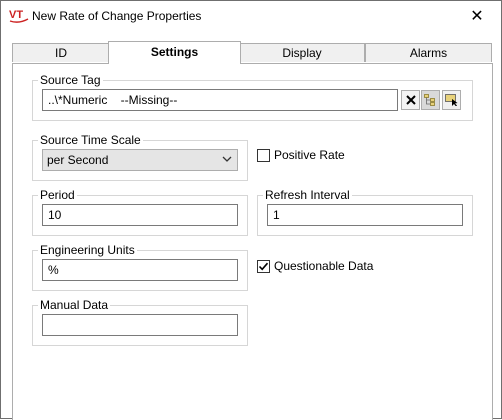 This screenshot has height=420, width=502. I want to click on close-button: ✕, so click(477, 16).